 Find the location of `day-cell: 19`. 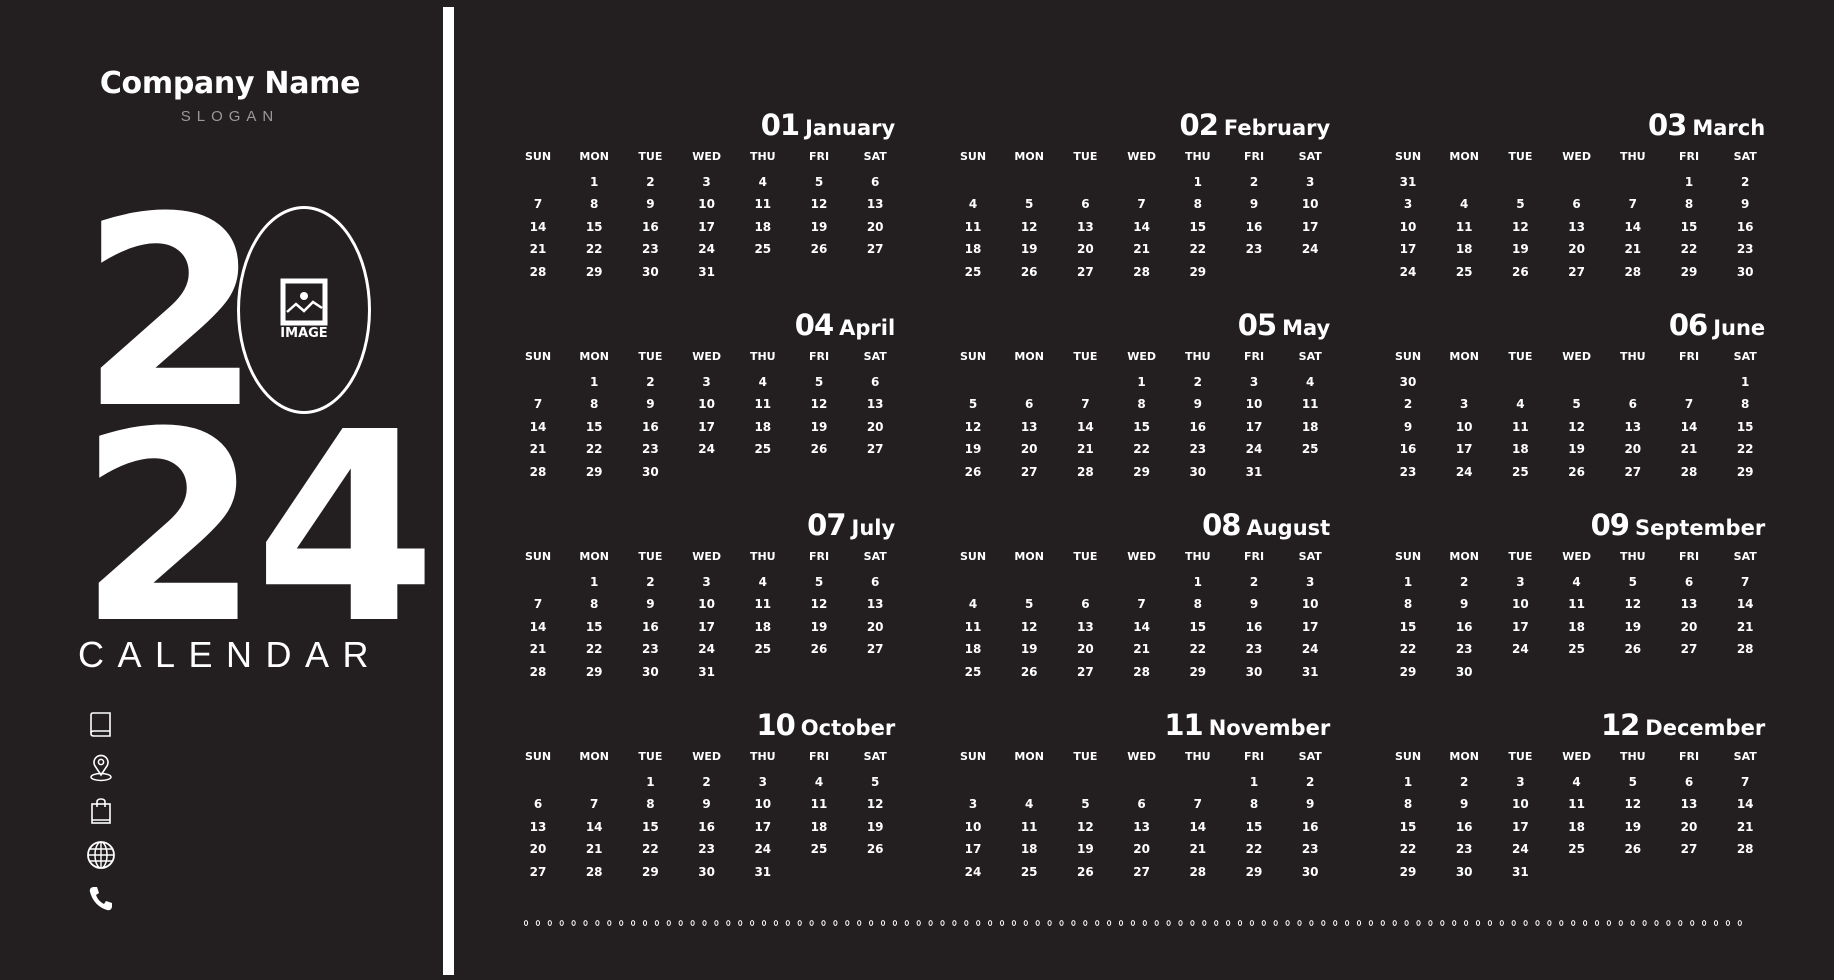

day-cell: 19 is located at coordinates (973, 449).